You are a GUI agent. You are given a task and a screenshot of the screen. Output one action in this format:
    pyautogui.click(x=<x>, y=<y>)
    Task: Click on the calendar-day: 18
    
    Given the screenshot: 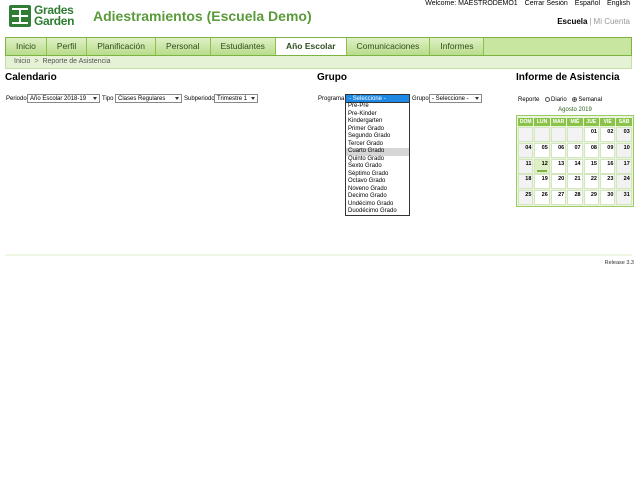 What is the action you would take?
    pyautogui.click(x=526, y=182)
    